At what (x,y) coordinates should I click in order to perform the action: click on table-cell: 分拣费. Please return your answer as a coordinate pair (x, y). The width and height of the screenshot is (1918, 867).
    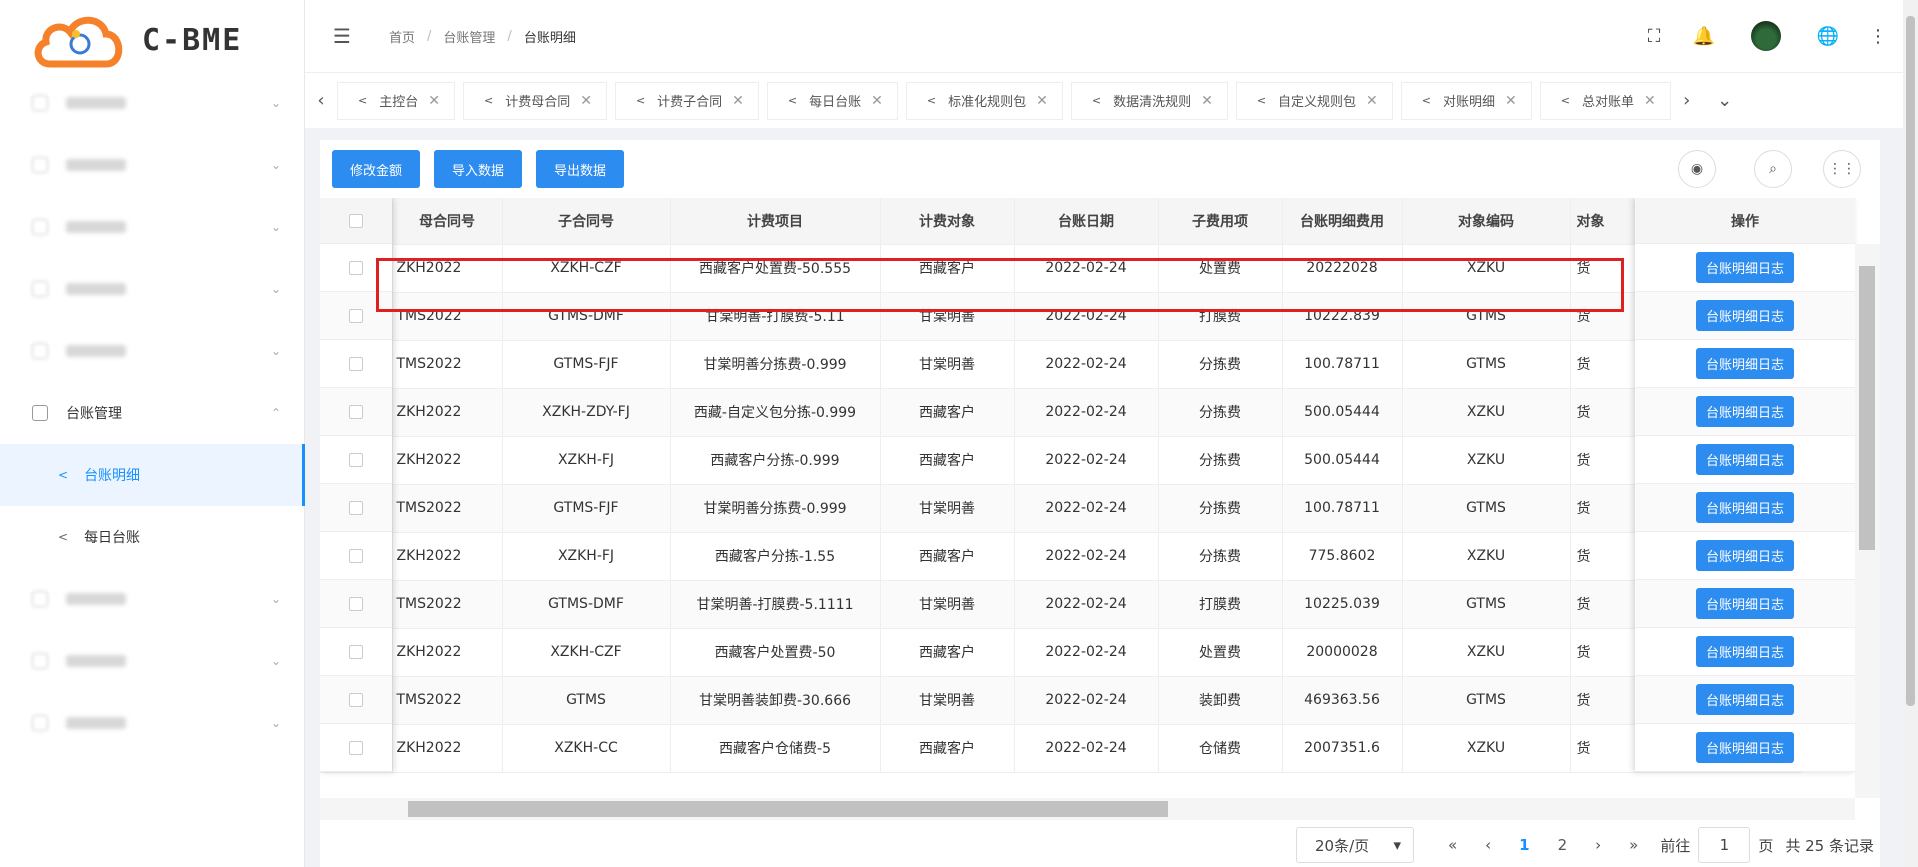
    Looking at the image, I should click on (1220, 412).